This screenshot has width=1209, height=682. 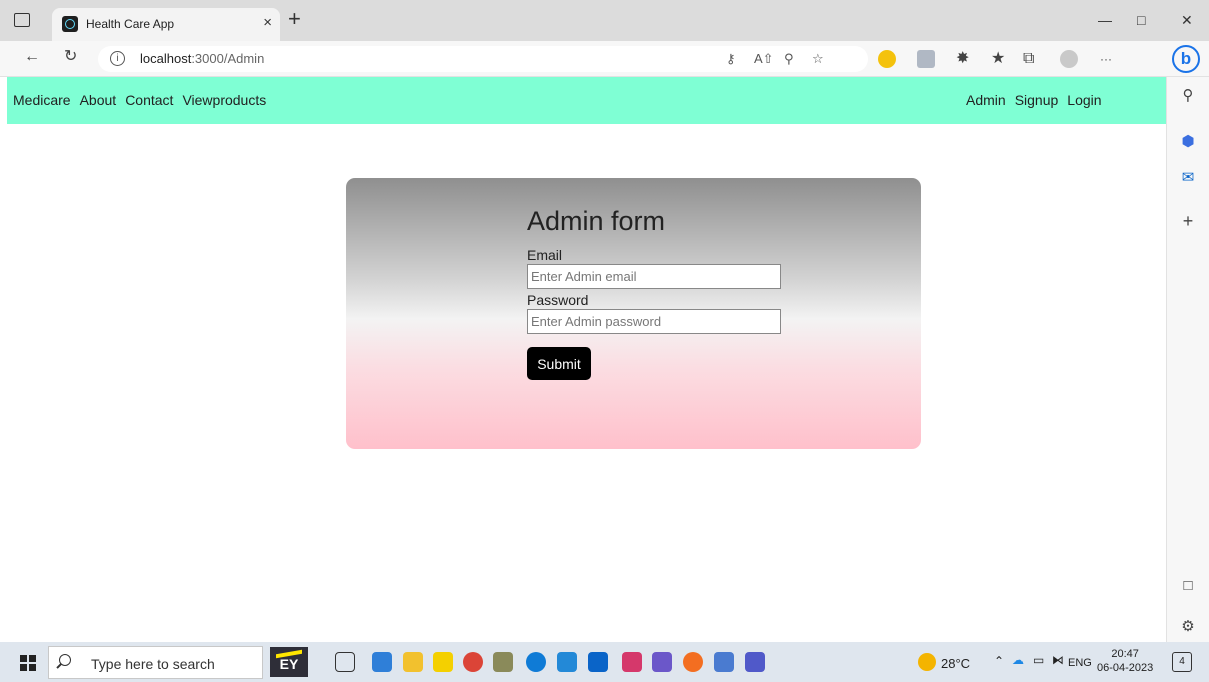 What do you see at coordinates (413, 662) in the screenshot?
I see `file-explorer-icon` at bounding box center [413, 662].